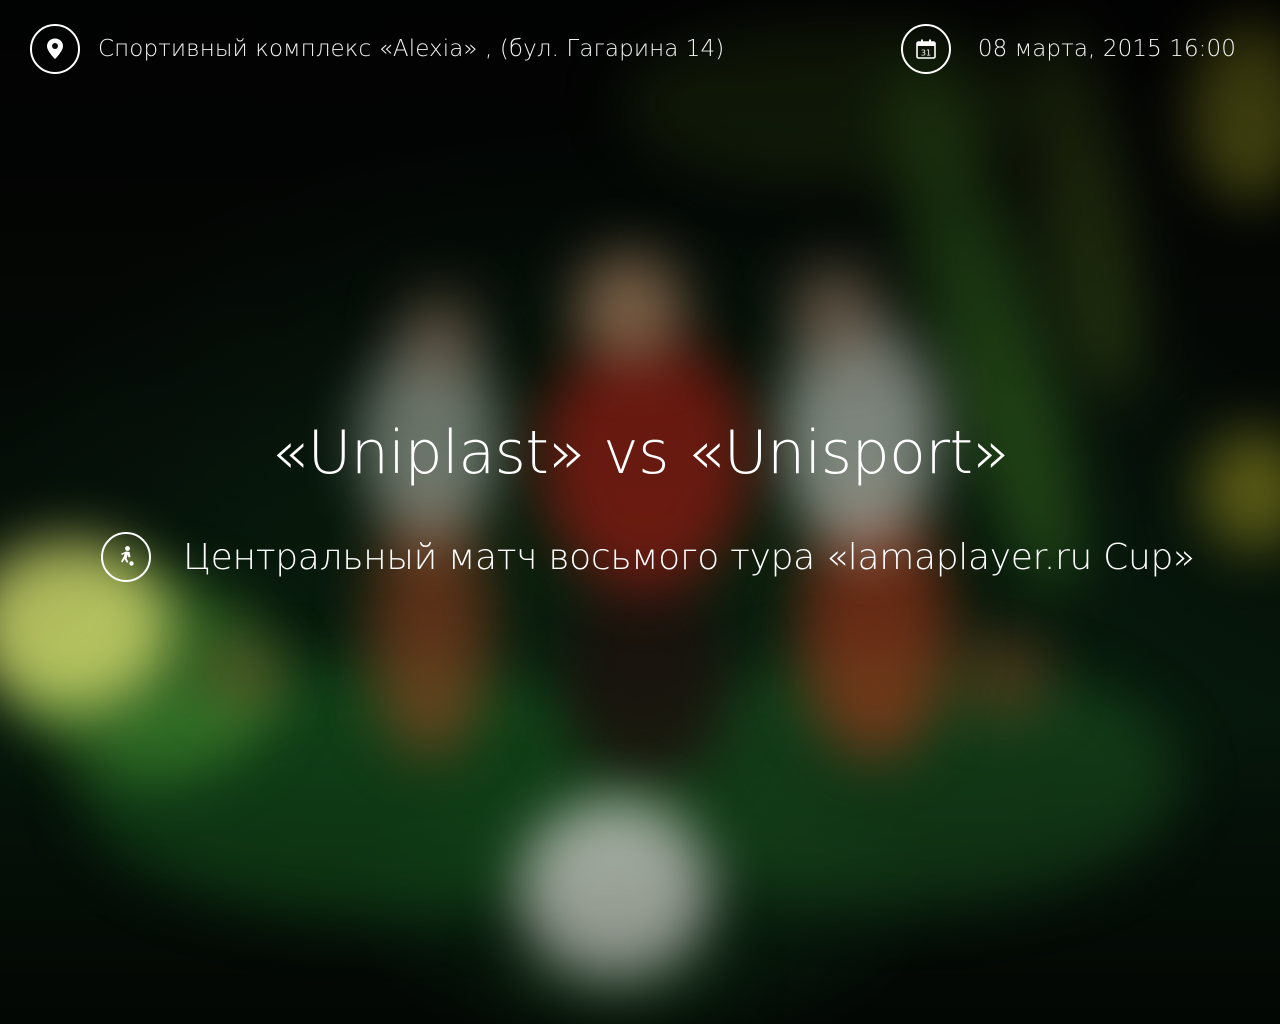  I want to click on soccer-player-icon, so click(126, 557).